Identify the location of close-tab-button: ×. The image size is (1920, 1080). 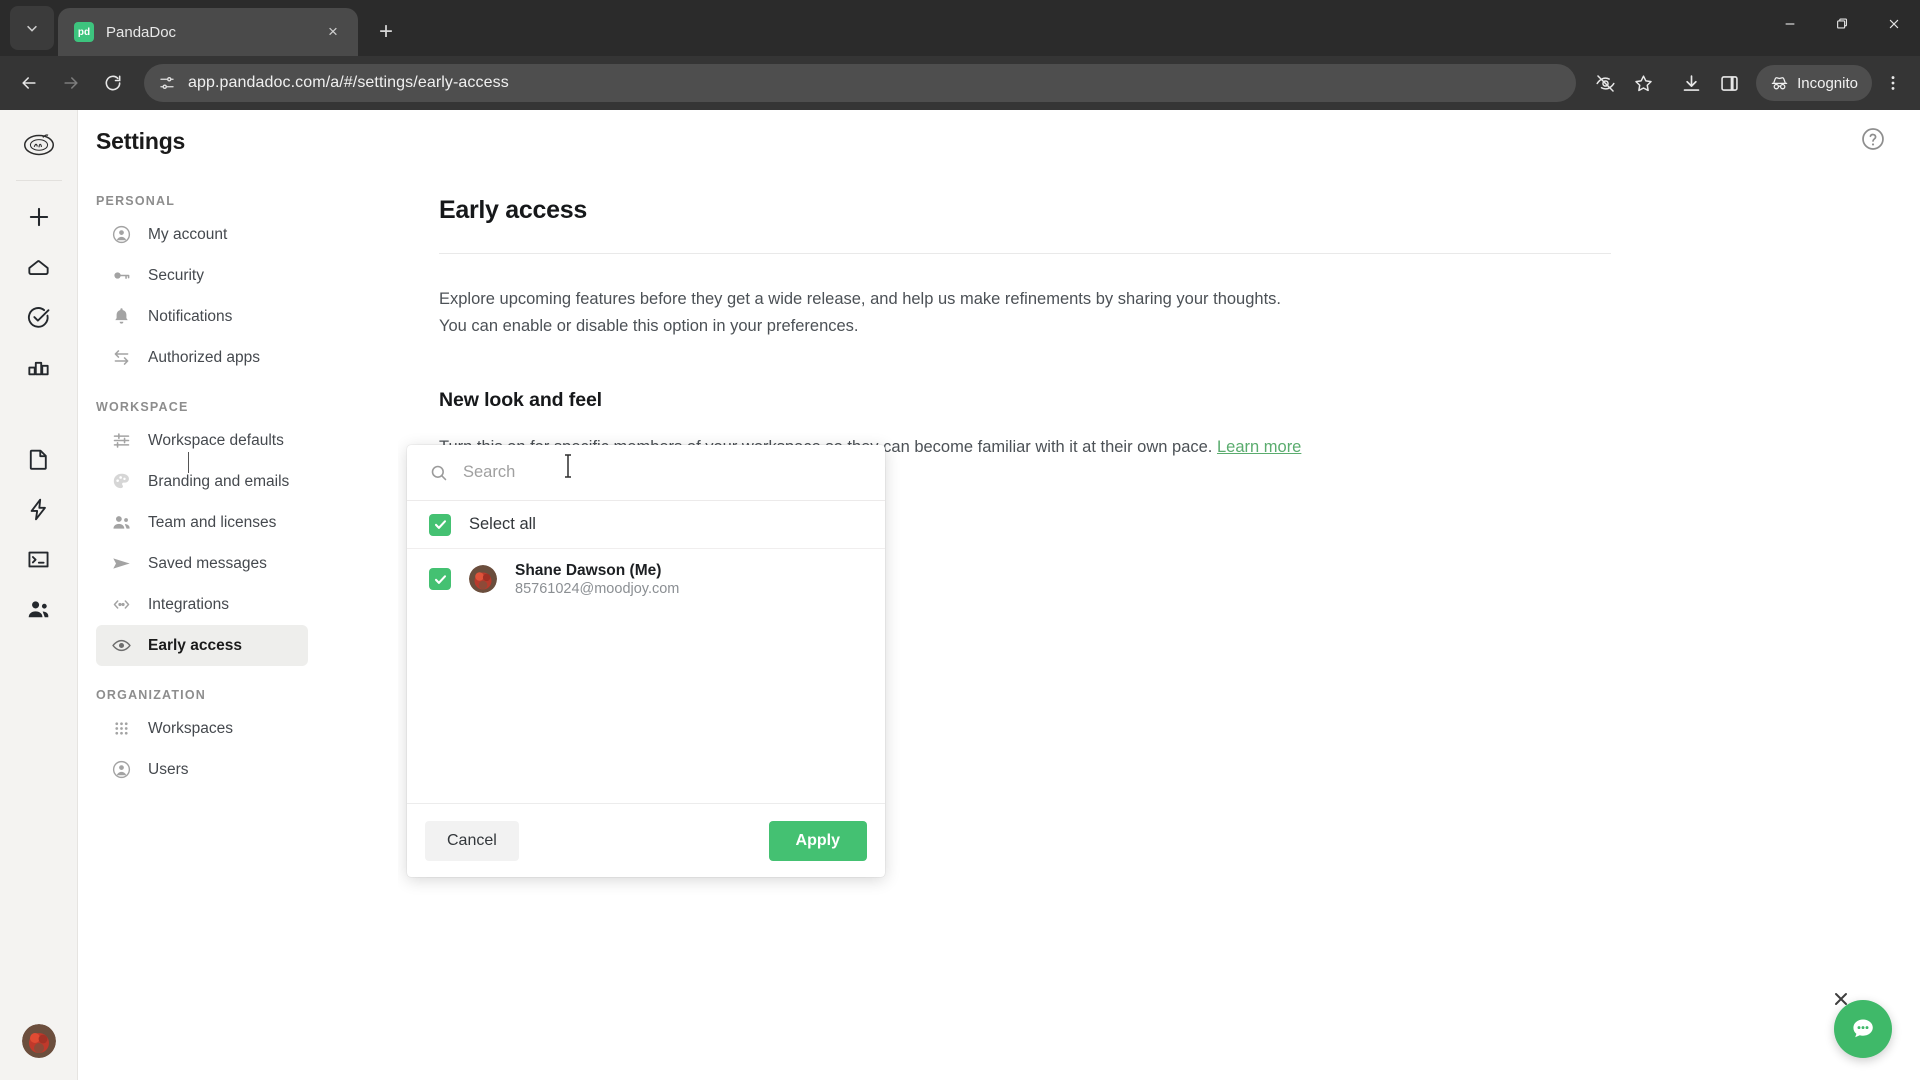
(333, 32).